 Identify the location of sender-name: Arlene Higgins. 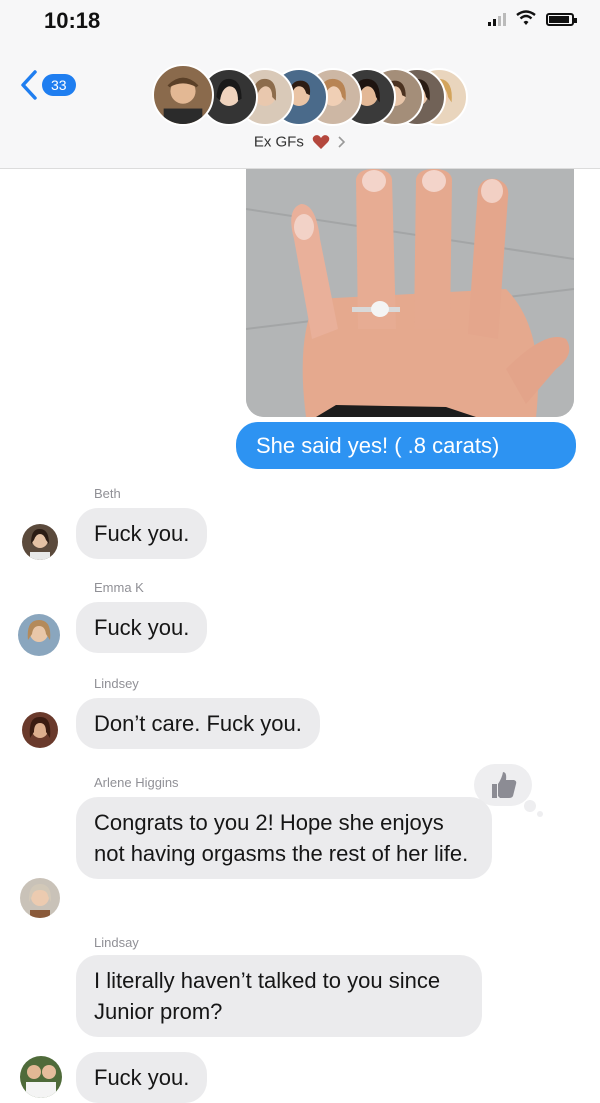
(136, 782).